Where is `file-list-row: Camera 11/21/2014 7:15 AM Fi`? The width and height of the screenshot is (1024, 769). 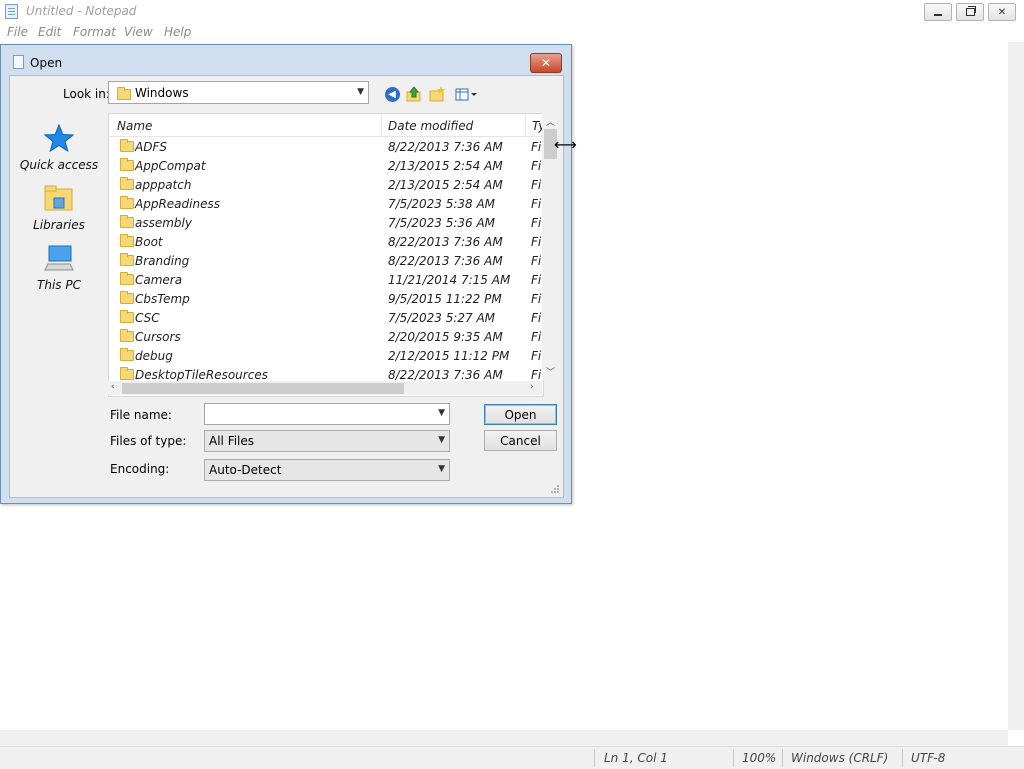
file-list-row: Camera 11/21/2014 7:15 AM Fi is located at coordinates (326, 279).